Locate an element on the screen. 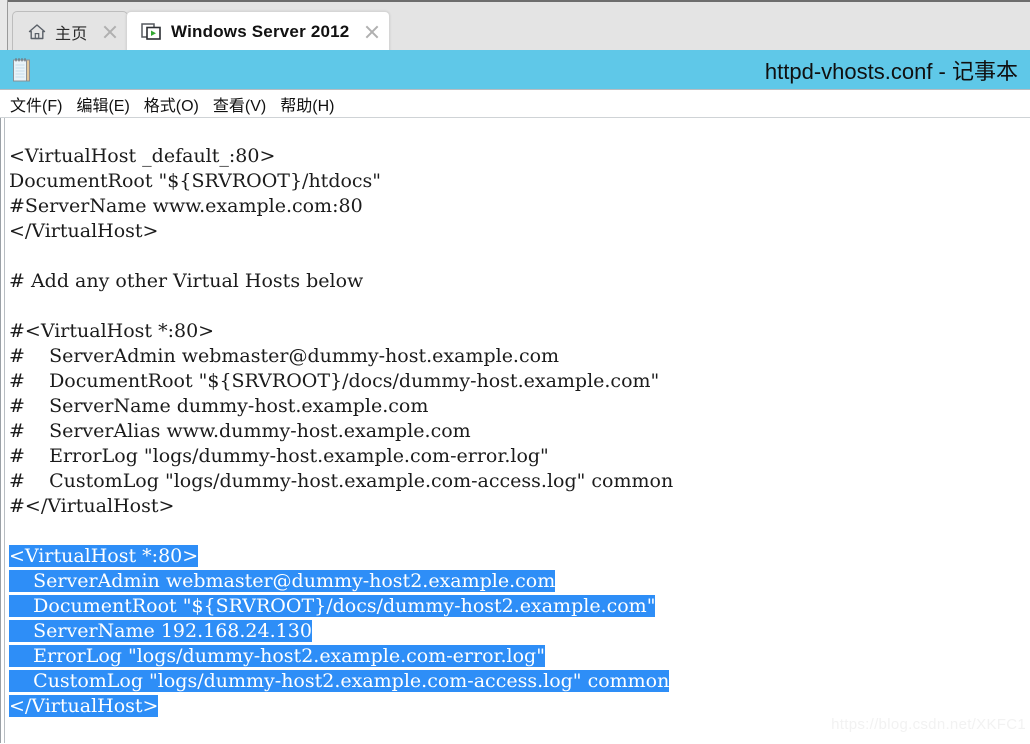 This screenshot has height=744, width=1030. document-line: # ServerName dummy-host.example.com is located at coordinates (219, 406).